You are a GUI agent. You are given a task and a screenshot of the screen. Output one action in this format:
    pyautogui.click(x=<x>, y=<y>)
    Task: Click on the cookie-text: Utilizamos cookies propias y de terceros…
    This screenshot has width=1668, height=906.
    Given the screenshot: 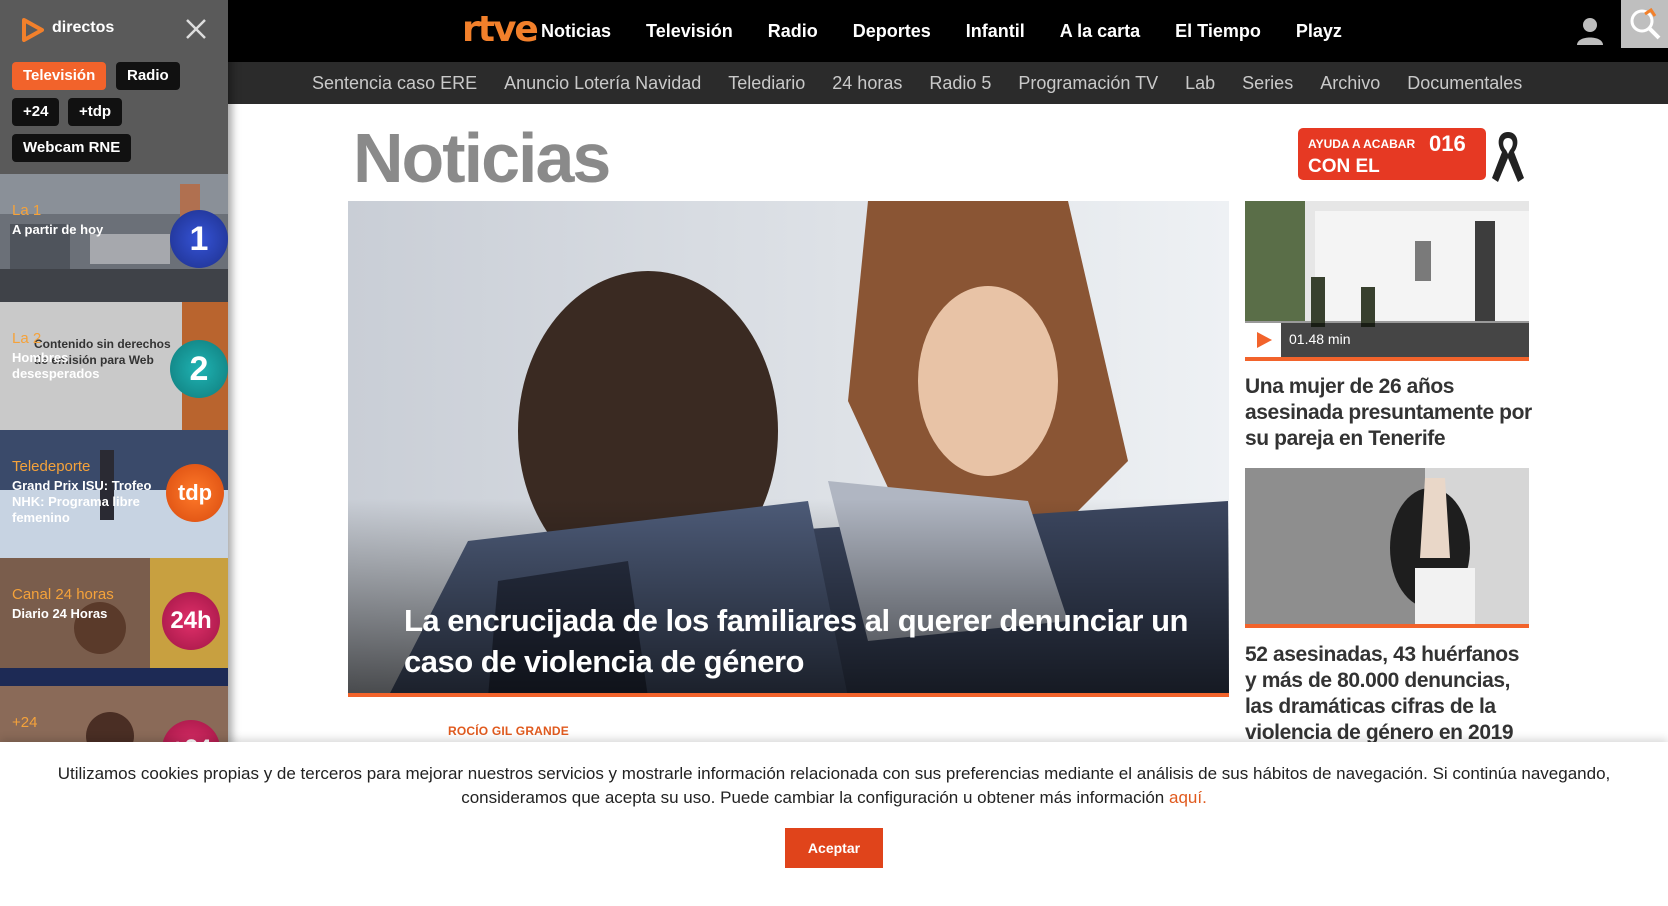 What is the action you would take?
    pyautogui.click(x=834, y=786)
    